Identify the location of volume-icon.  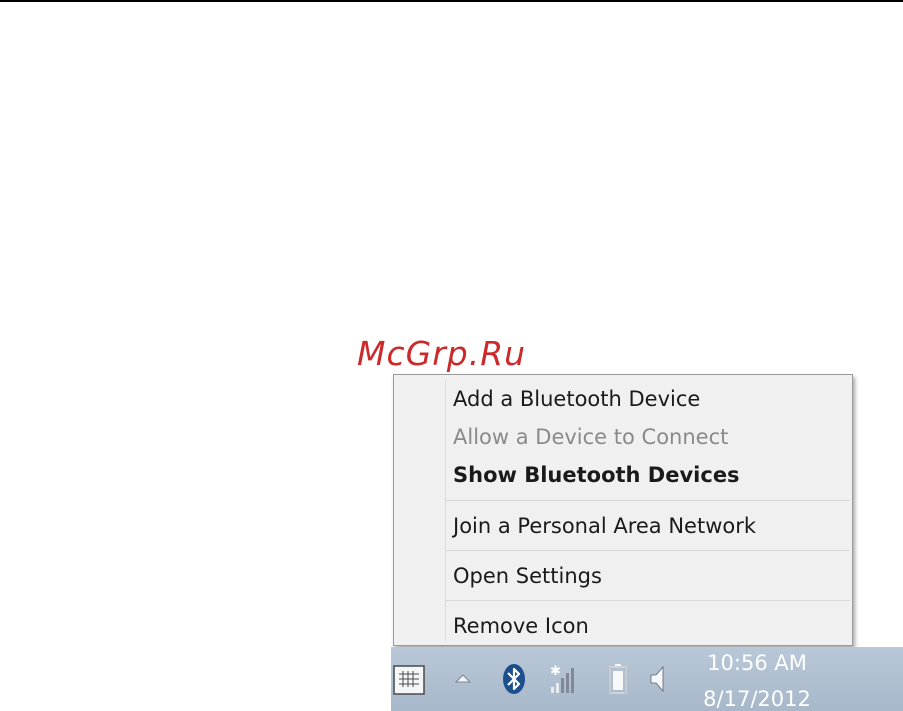
(659, 679).